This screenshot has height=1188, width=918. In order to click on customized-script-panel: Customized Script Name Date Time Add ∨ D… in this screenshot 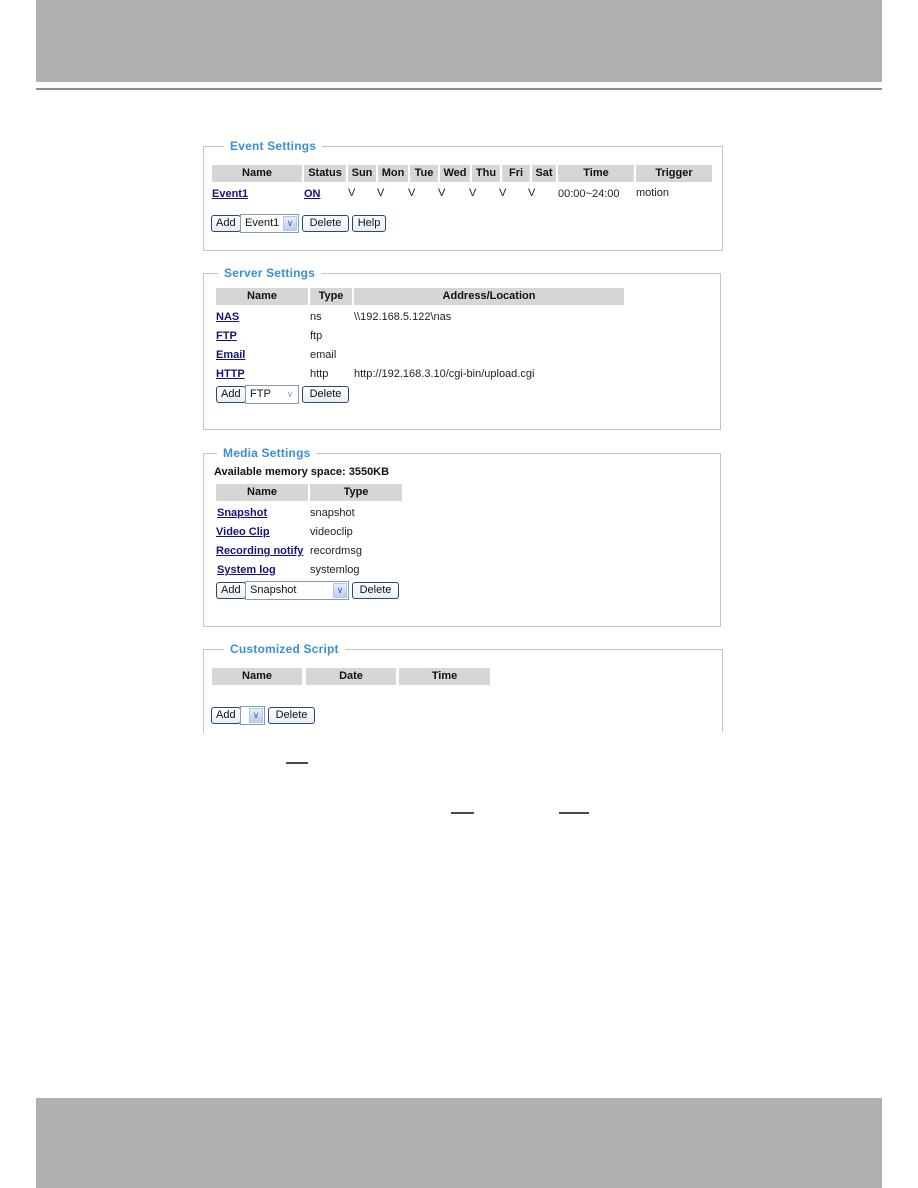, I will do `click(463, 687)`.